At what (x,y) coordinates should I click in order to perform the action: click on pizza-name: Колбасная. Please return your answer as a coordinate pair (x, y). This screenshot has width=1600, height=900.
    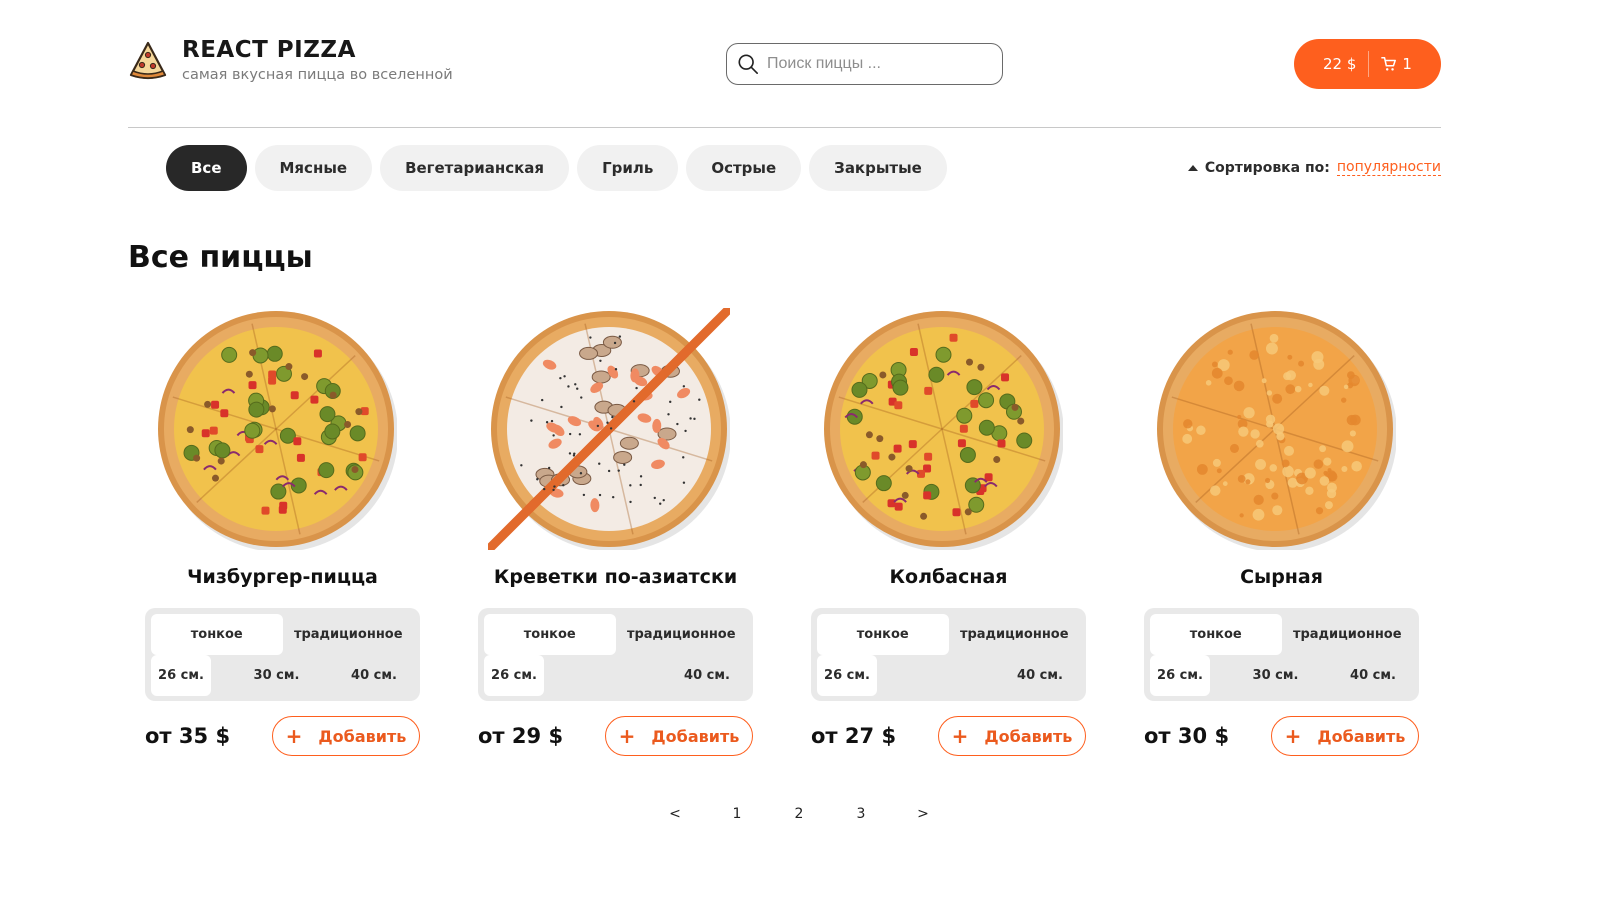
    Looking at the image, I should click on (948, 577).